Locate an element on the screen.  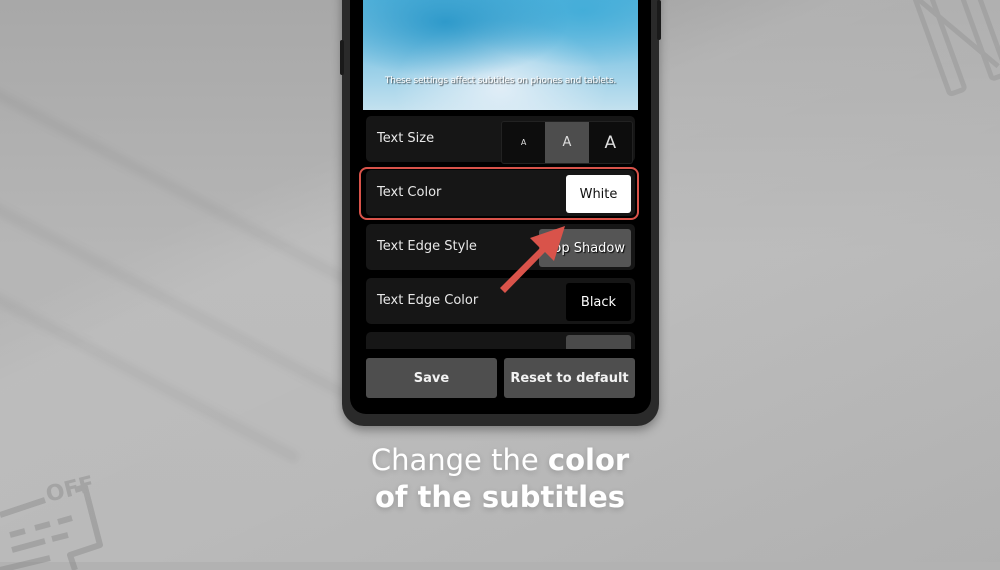
caption-line-1-light: Change the is located at coordinates (459, 460).